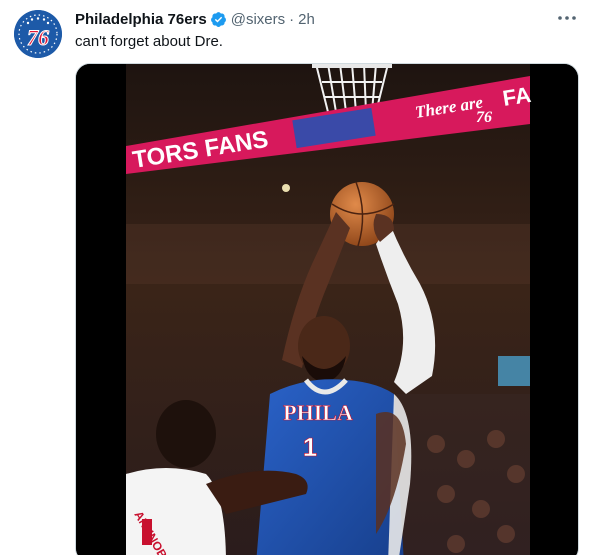 The width and height of the screenshot is (591, 555). I want to click on tweet-header: Philadelphia 76ers @sixers · 2h, so click(195, 19).